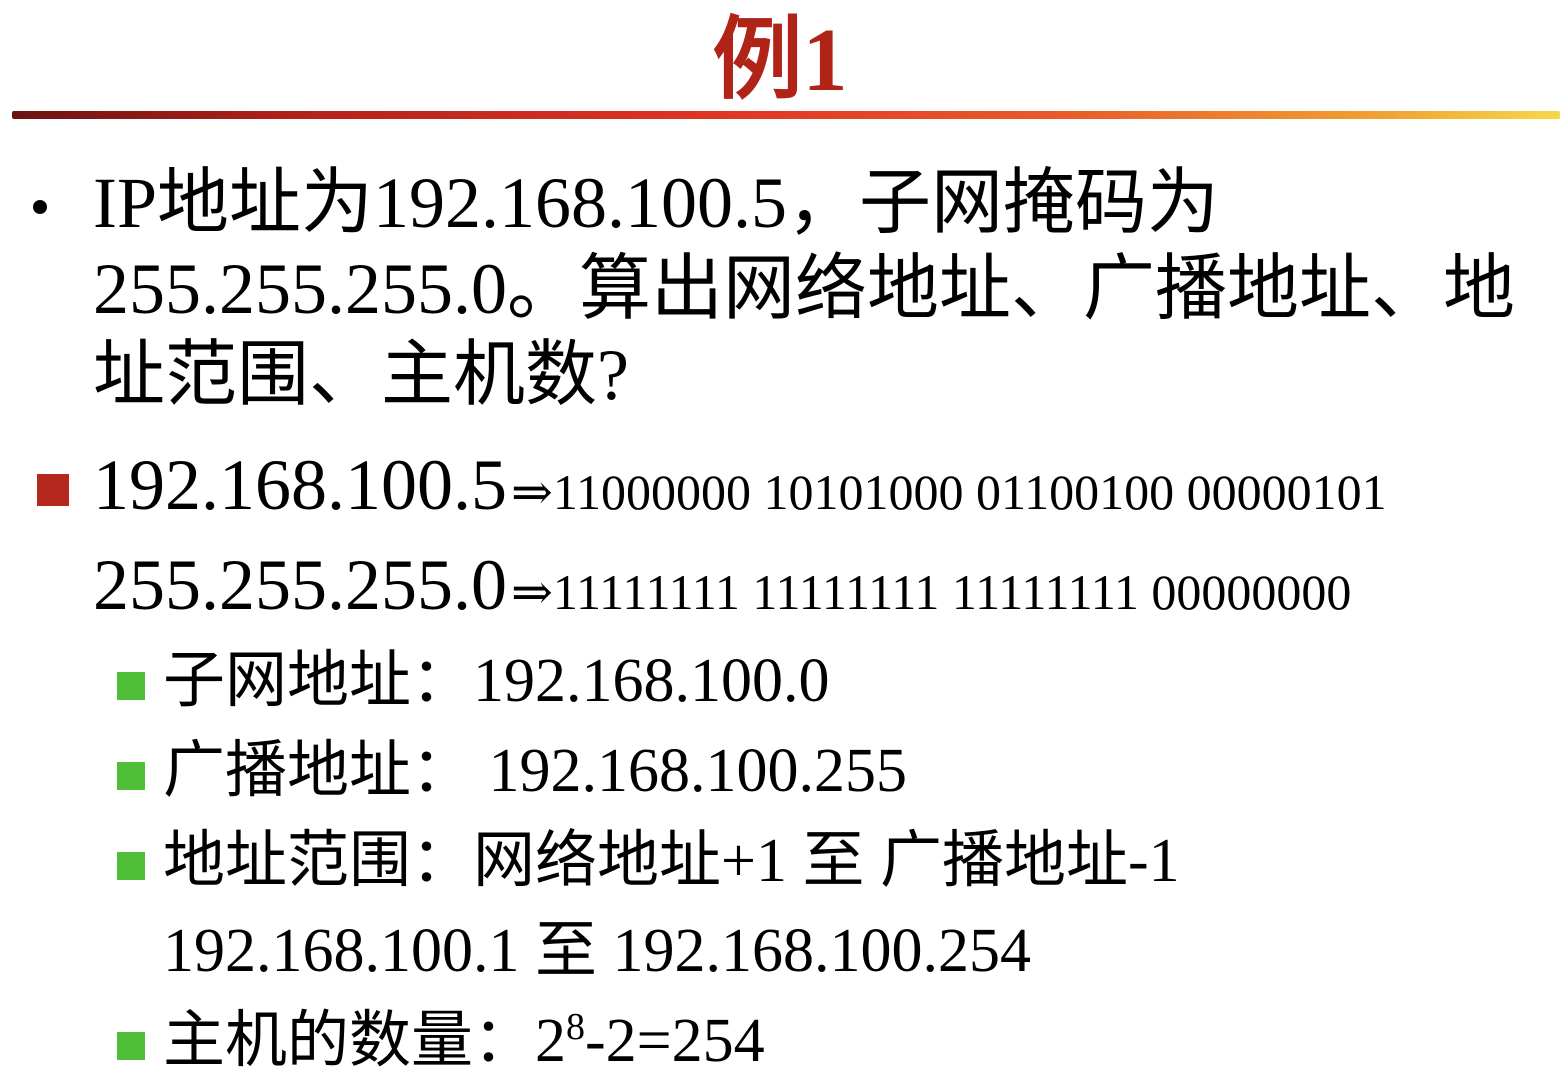 This screenshot has width=1560, height=1087. Describe the element at coordinates (365, 1041) in the screenshot. I see `host-count-label: 主机的数量：2` at that location.